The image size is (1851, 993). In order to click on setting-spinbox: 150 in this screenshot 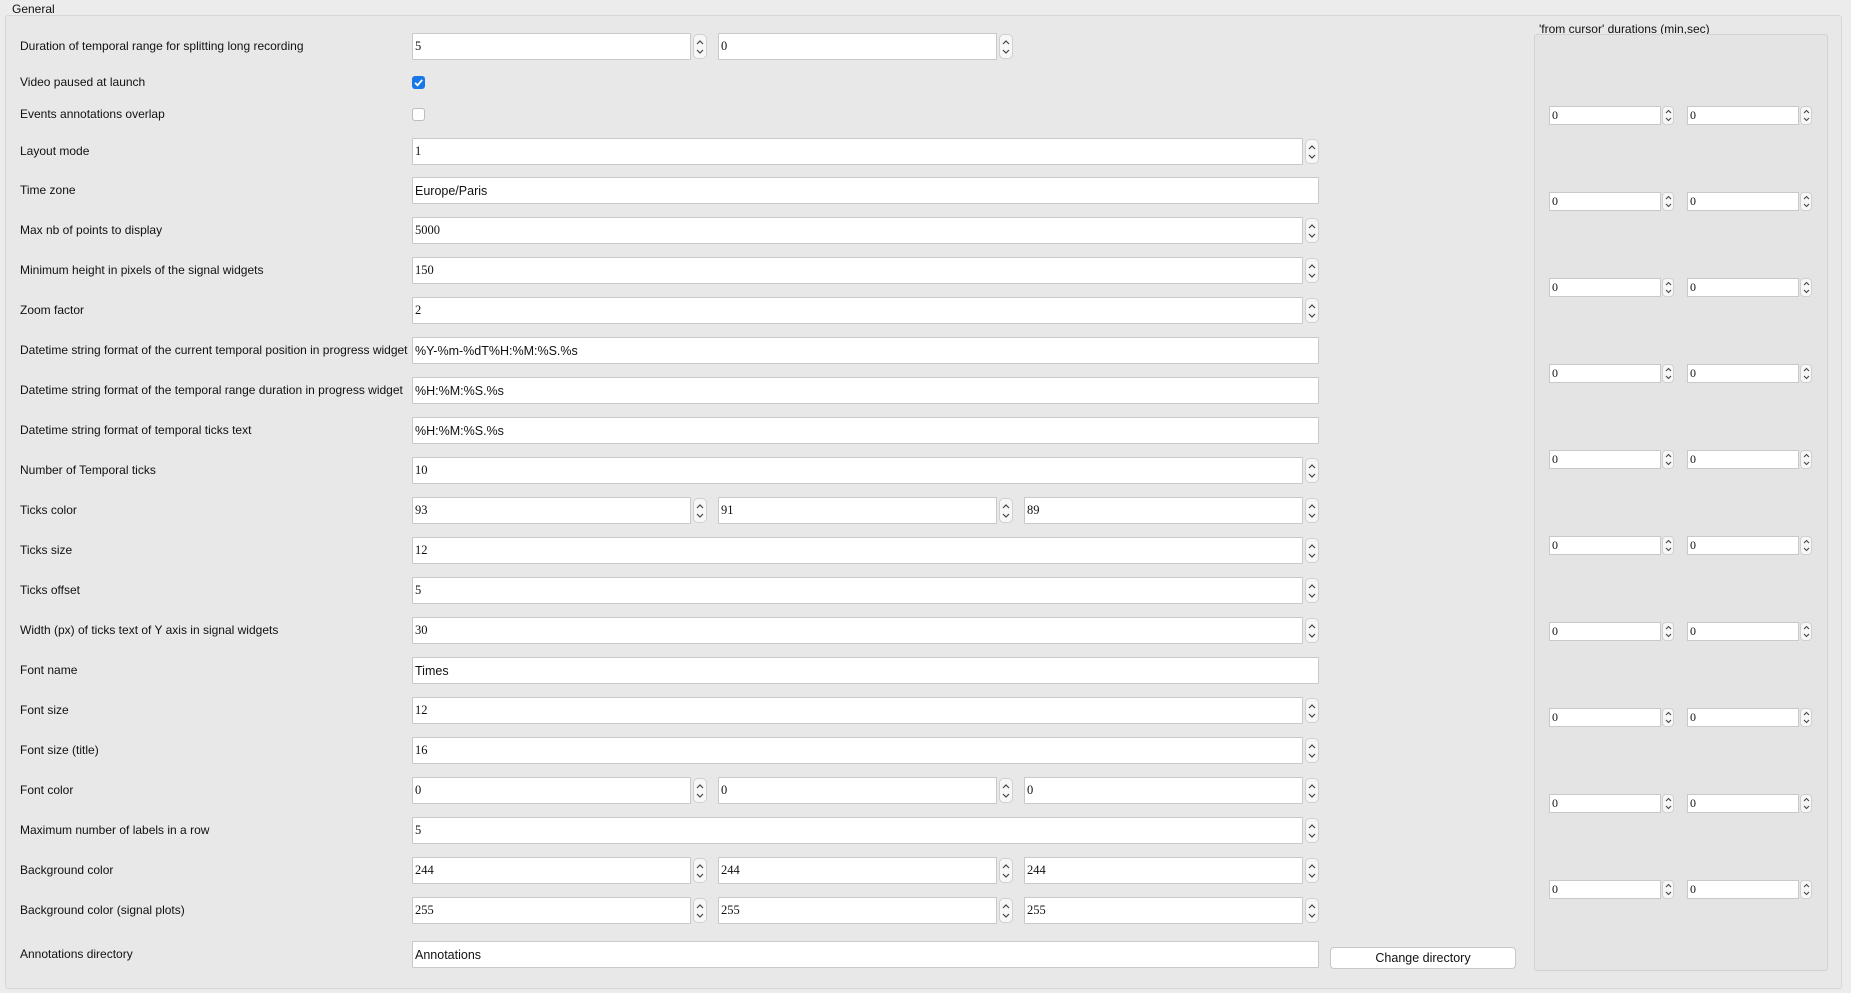, I will do `click(857, 270)`.